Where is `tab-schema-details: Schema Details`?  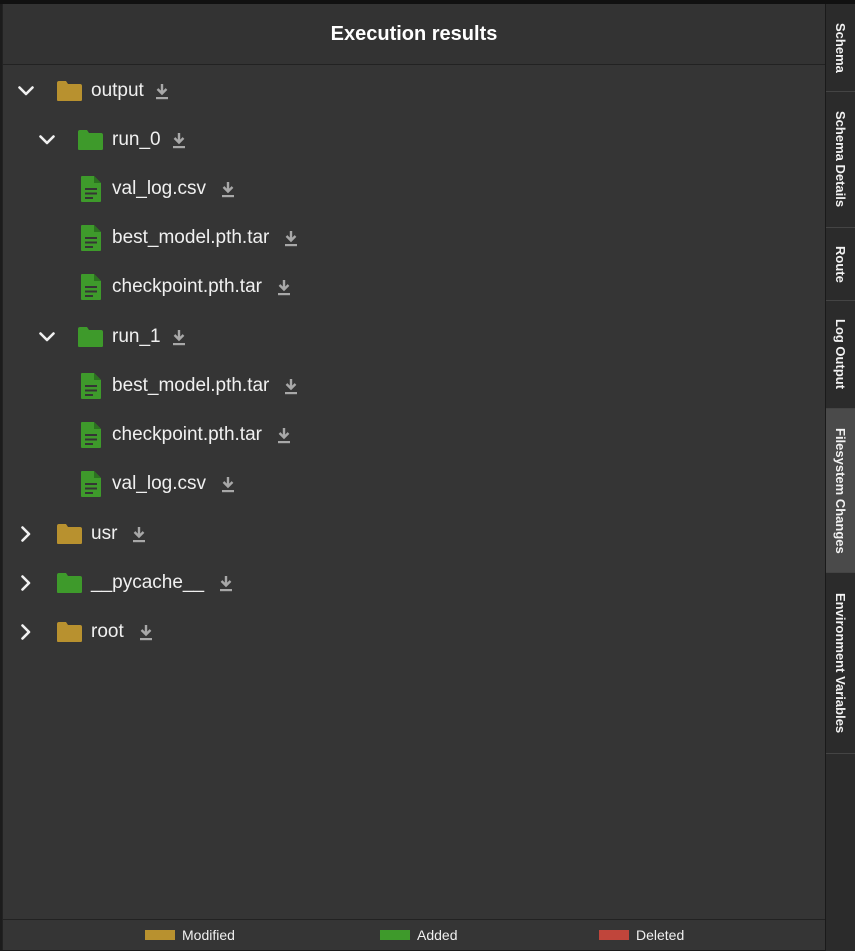 tab-schema-details: Schema Details is located at coordinates (840, 160).